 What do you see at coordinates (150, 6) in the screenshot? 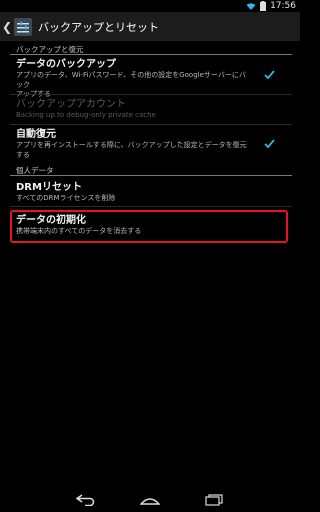
I see `status-bar: 17:56` at bounding box center [150, 6].